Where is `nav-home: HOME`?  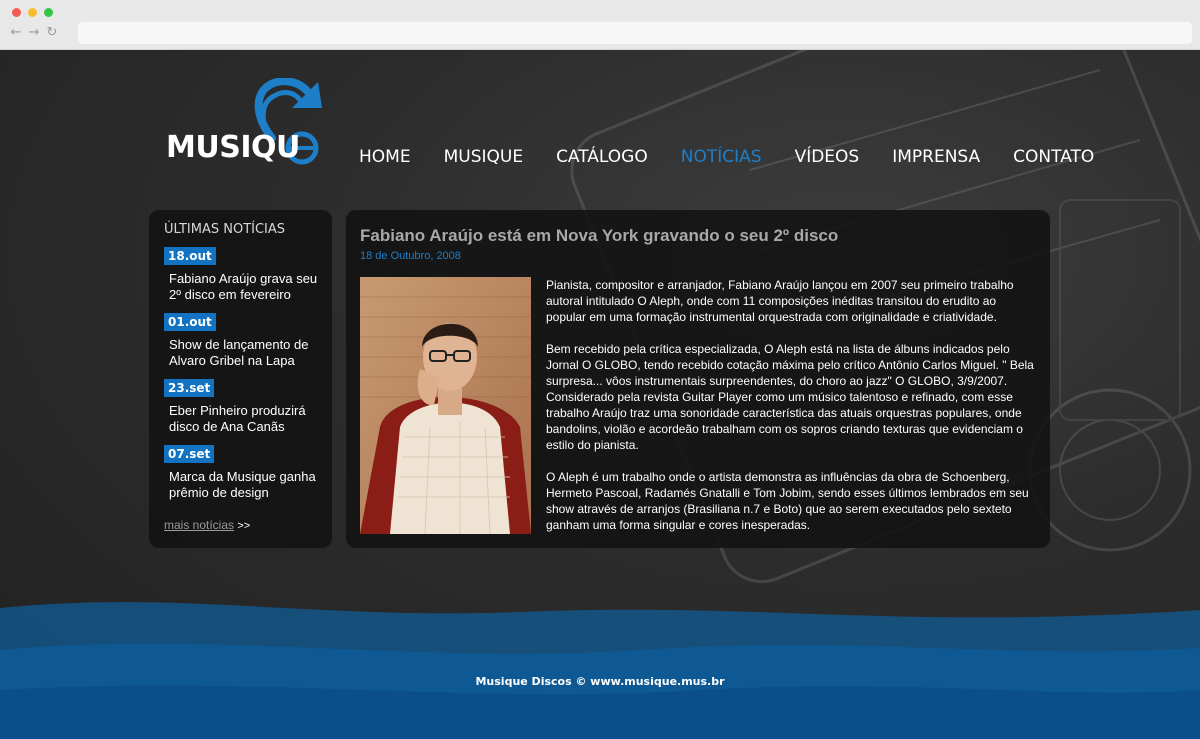 nav-home: HOME is located at coordinates (385, 157).